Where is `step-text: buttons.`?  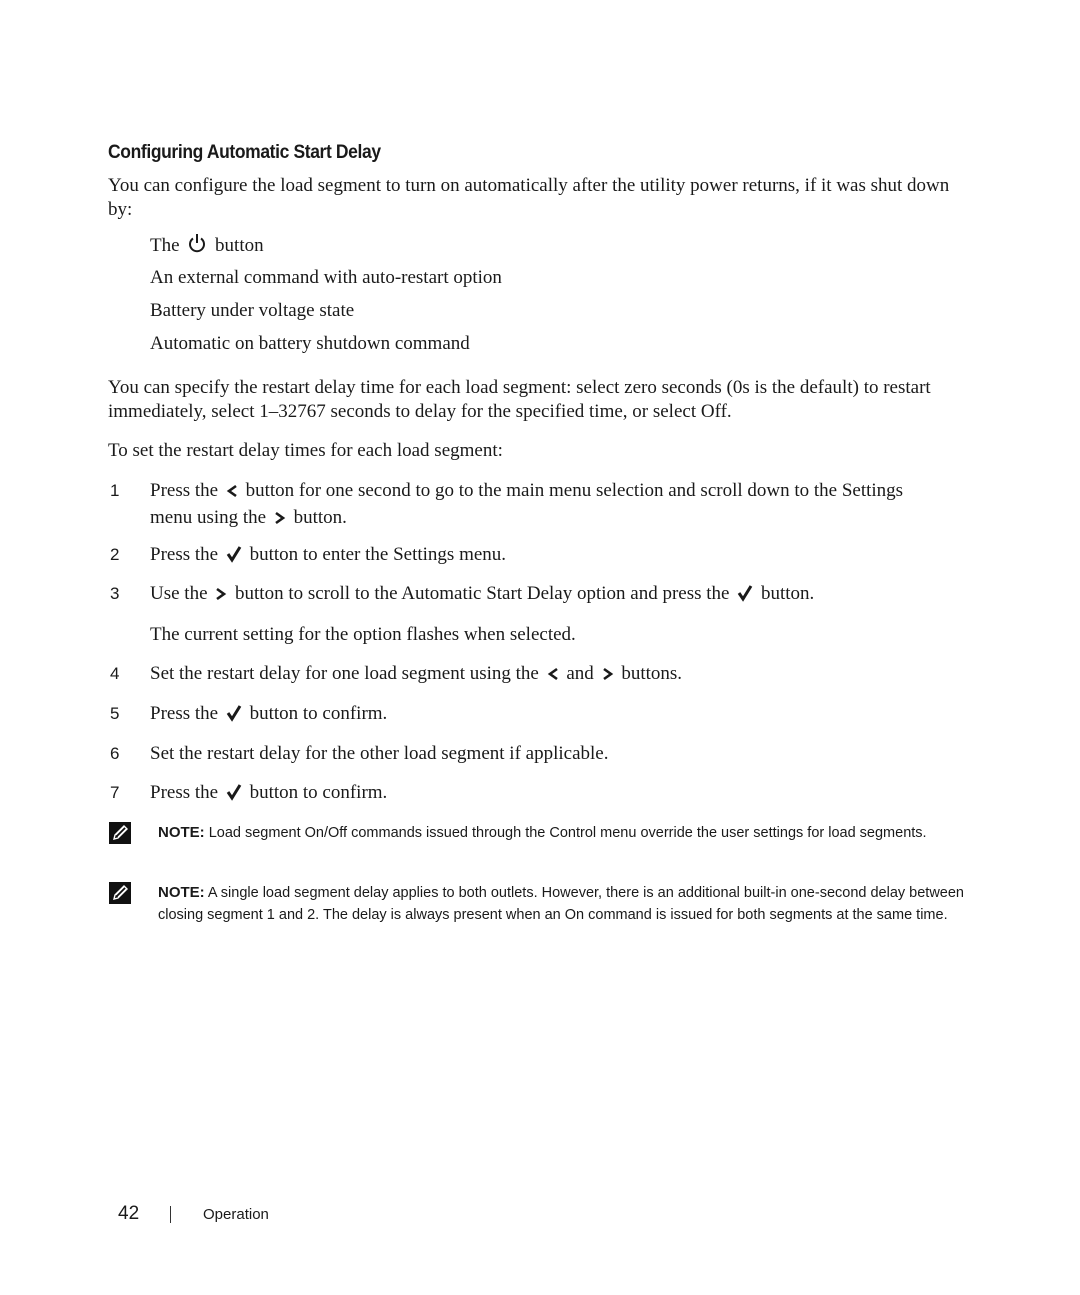 step-text: buttons. is located at coordinates (652, 673).